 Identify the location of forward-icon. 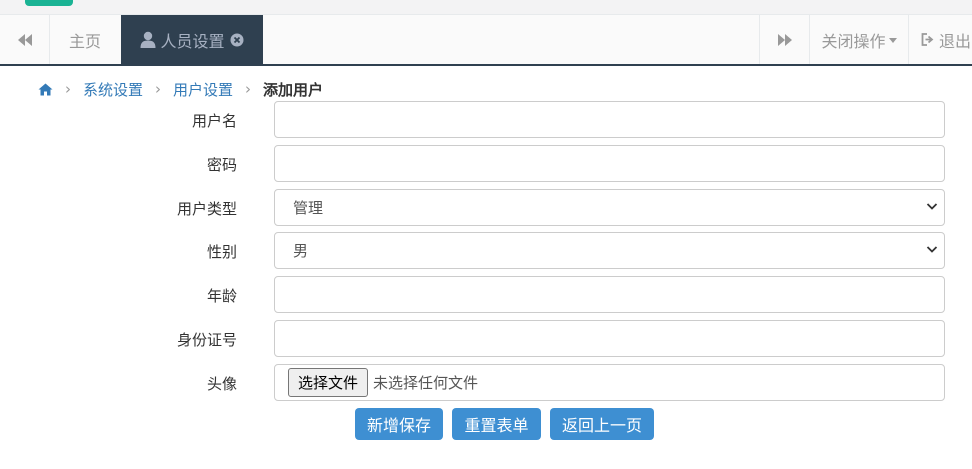
(784, 39).